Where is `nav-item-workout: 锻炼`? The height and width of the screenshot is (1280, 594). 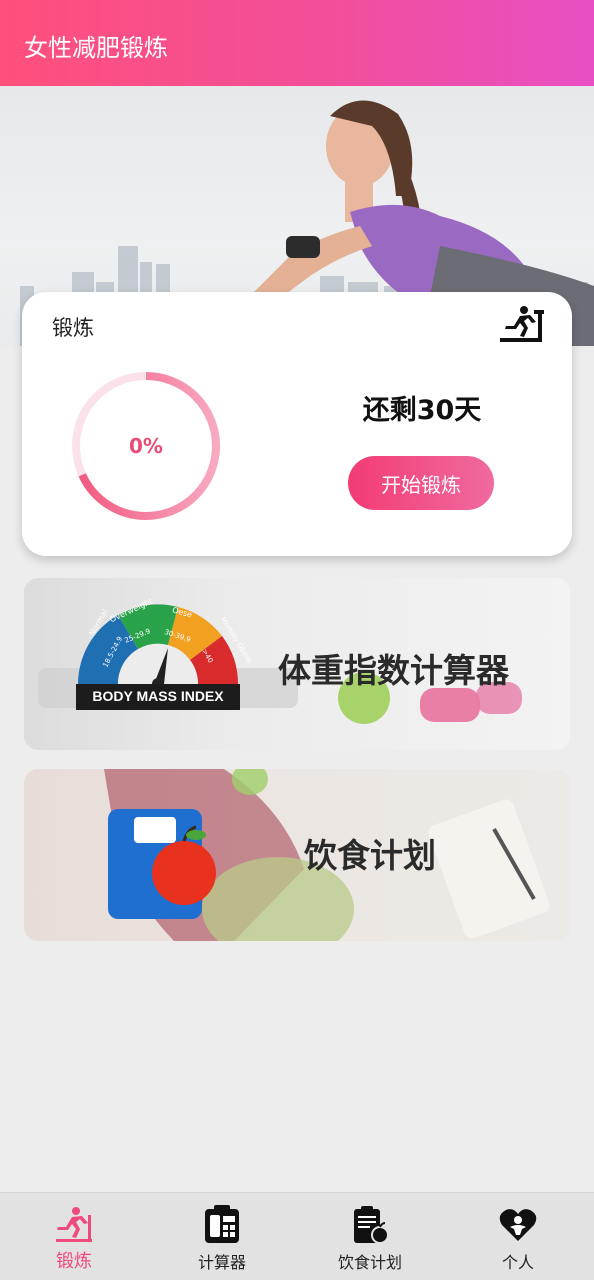
nav-item-workout: 锻炼 is located at coordinates (74, 1236).